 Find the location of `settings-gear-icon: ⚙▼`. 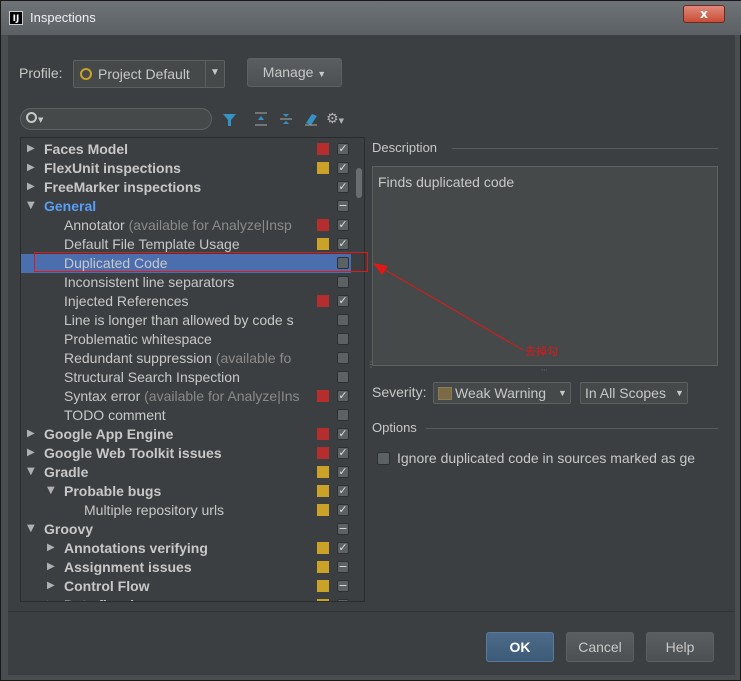

settings-gear-icon: ⚙▼ is located at coordinates (335, 119).